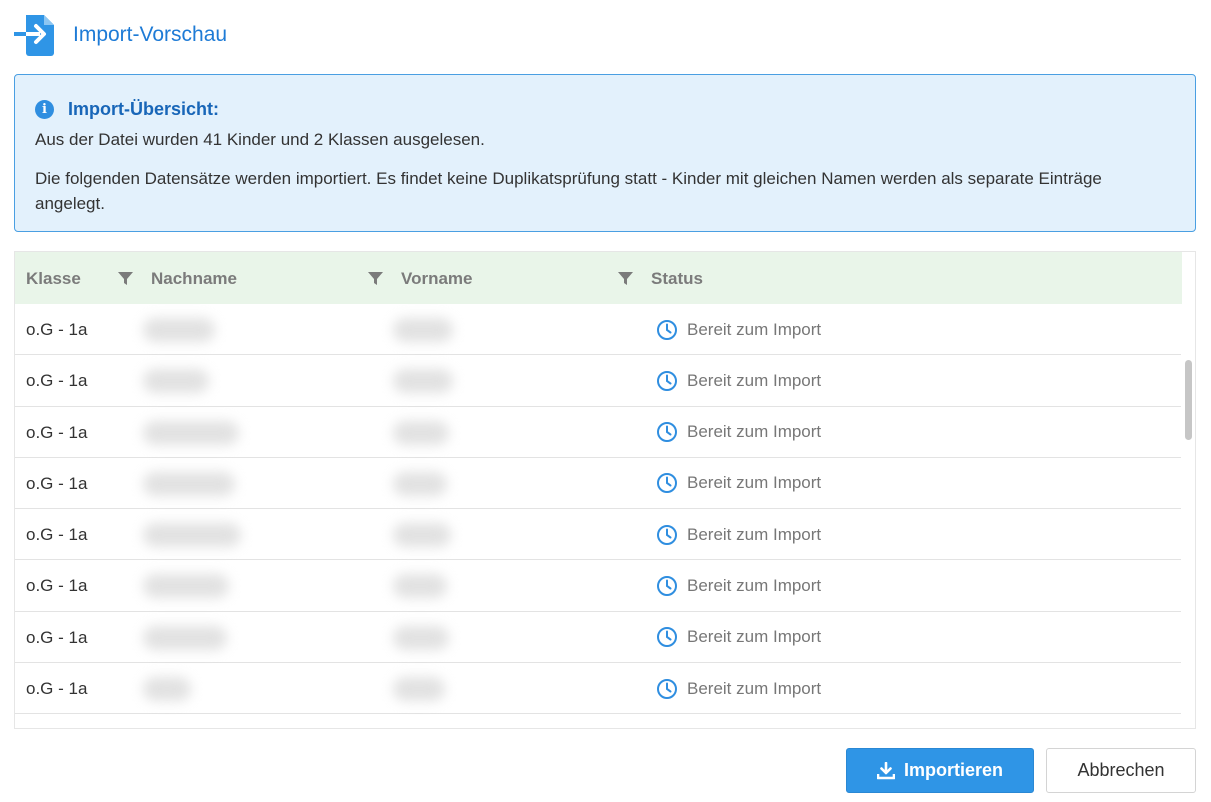 The height and width of the screenshot is (802, 1211). What do you see at coordinates (44, 109) in the screenshot?
I see `info-icon: i` at bounding box center [44, 109].